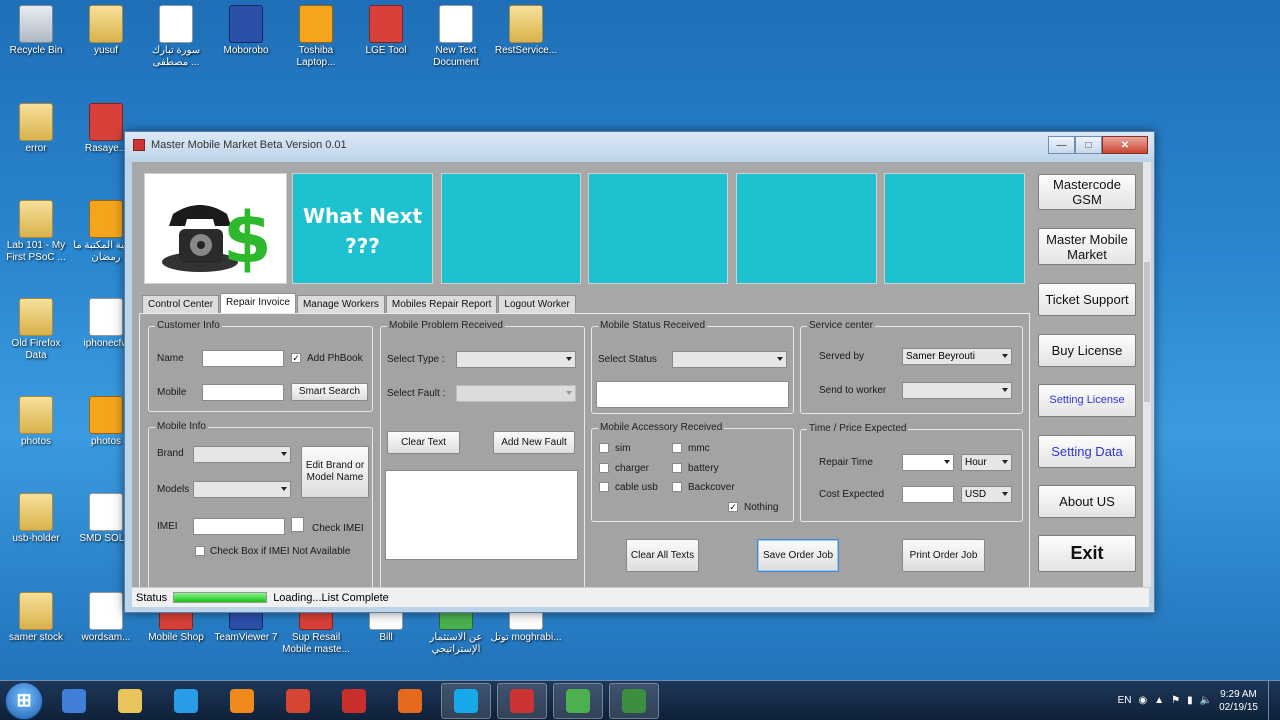 This screenshot has height=720, width=1280. I want to click on maximize-button: □, so click(1088, 145).